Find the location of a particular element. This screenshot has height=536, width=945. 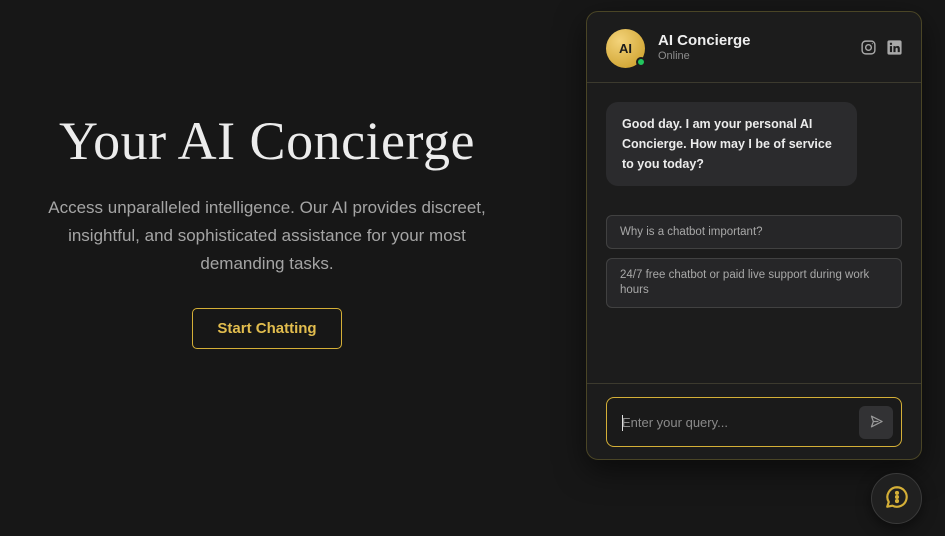

query-input-container is located at coordinates (754, 422).